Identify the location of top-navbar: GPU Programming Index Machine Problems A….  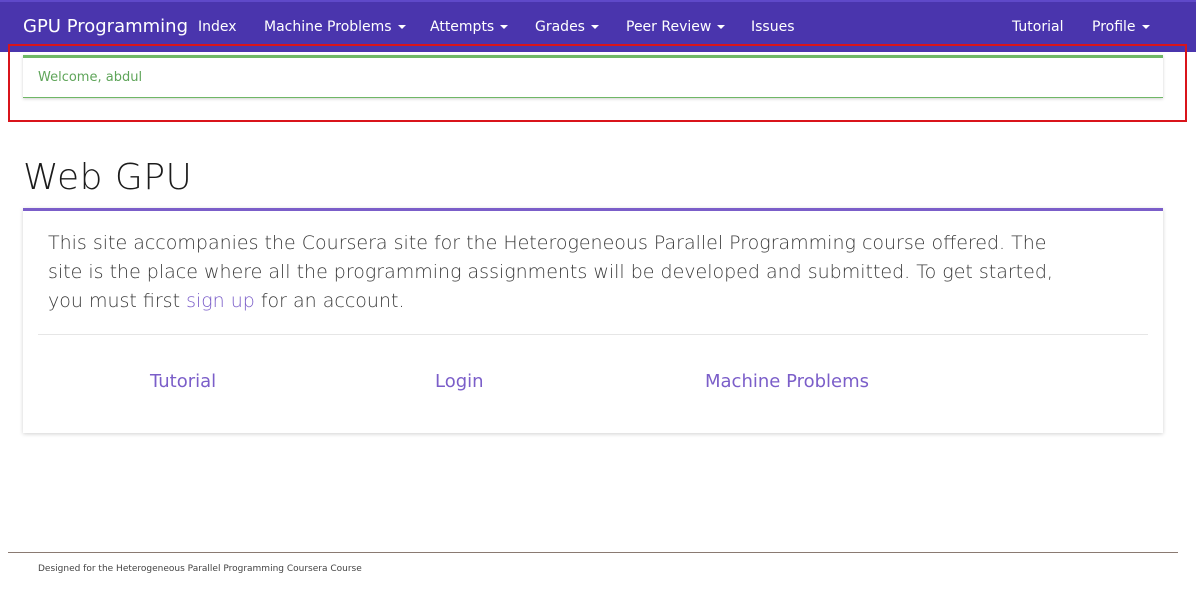
(598, 26).